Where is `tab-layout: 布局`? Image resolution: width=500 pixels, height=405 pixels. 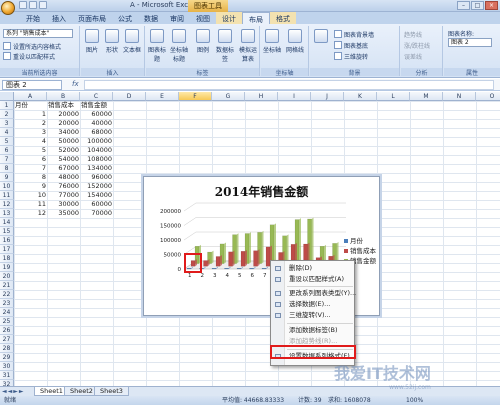 tab-layout: 布局 is located at coordinates (256, 18).